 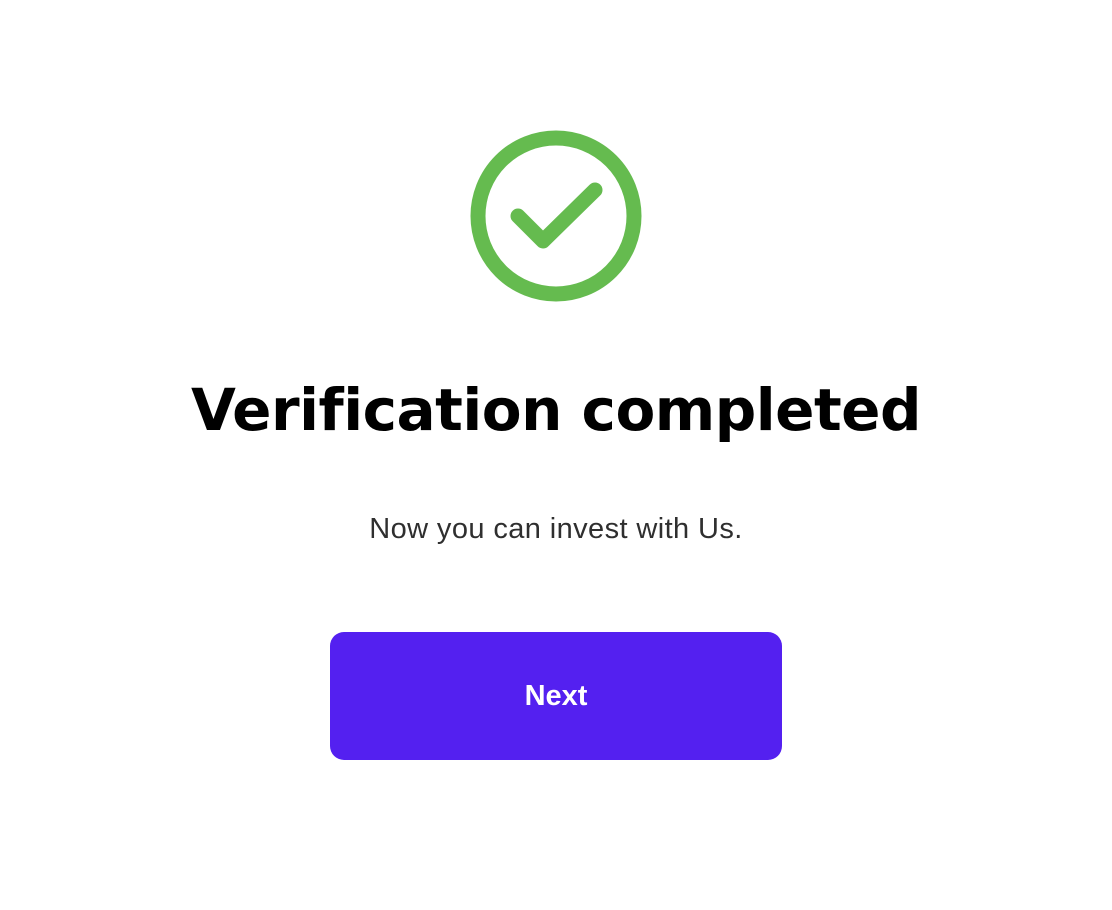 I want to click on page-subtitle: Now you can invest with Us., so click(x=556, y=529).